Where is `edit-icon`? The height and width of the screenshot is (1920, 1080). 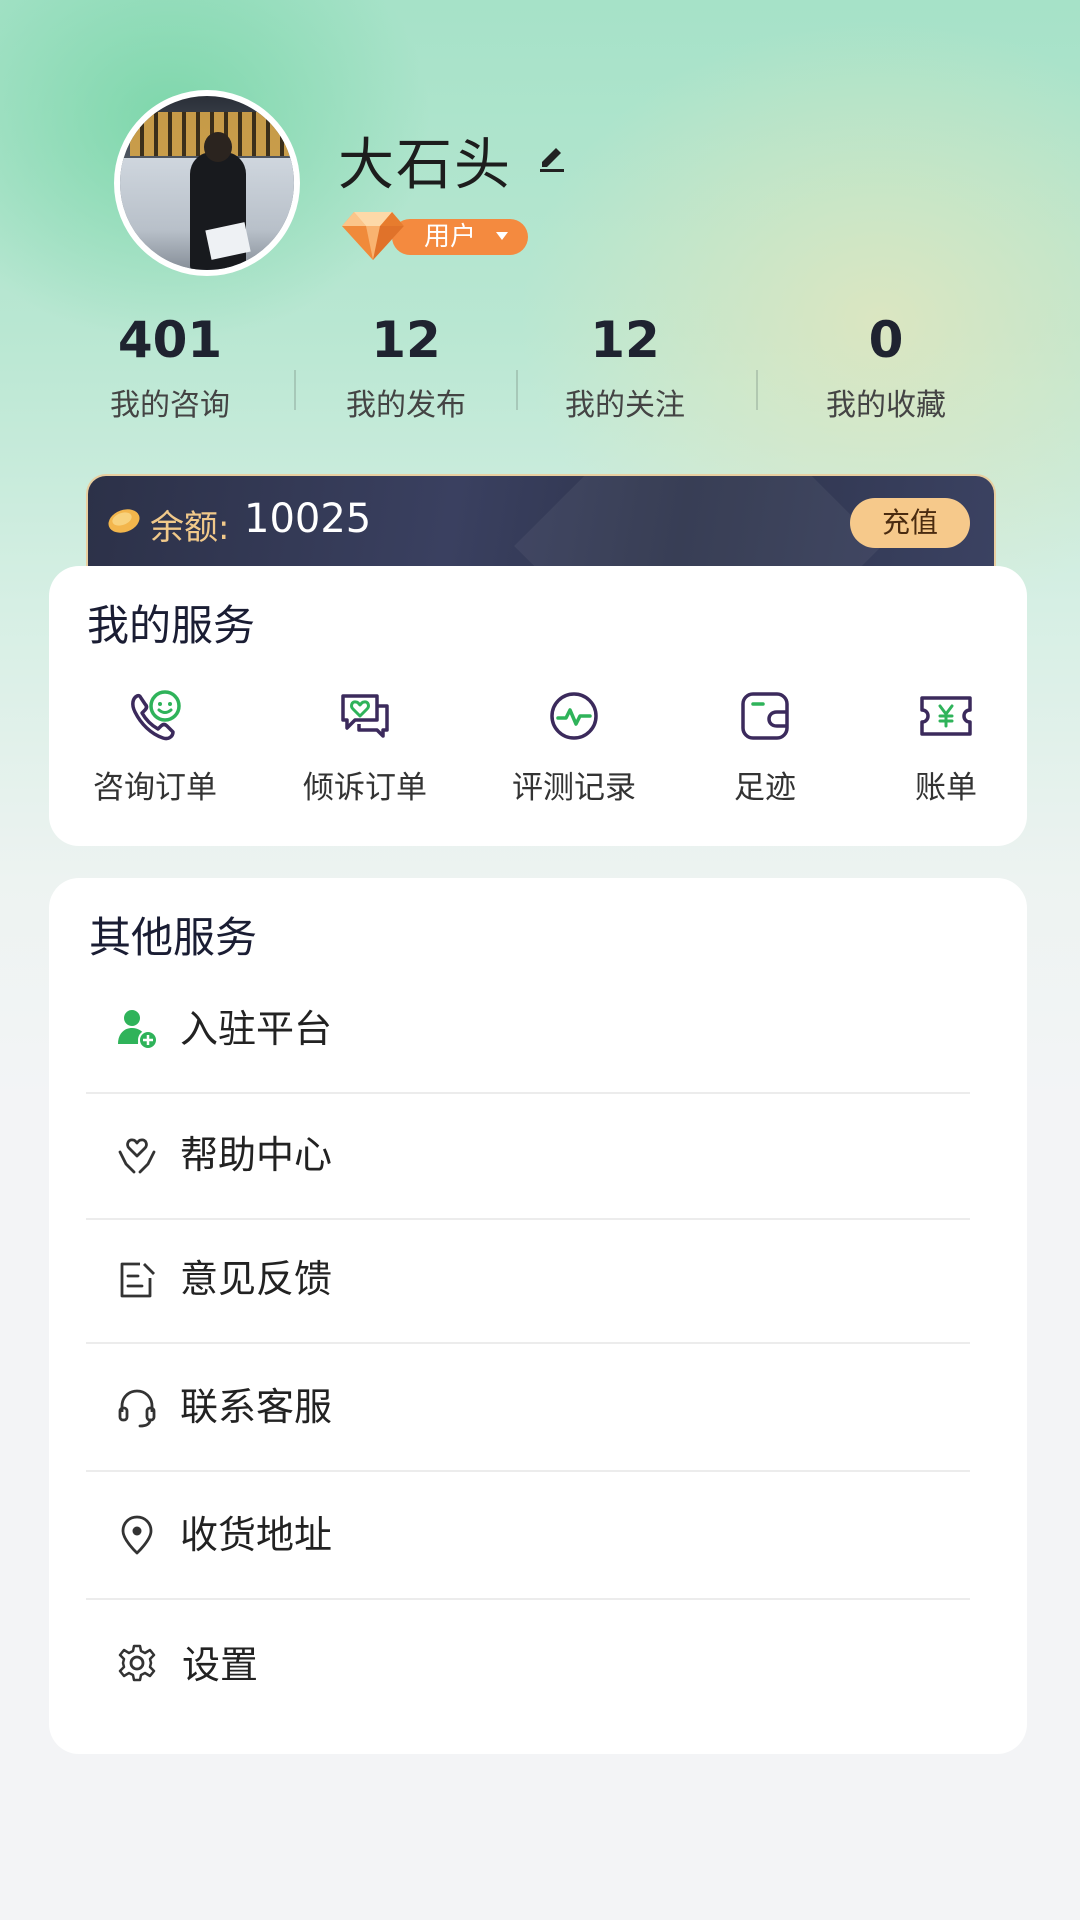
edit-icon is located at coordinates (553, 155).